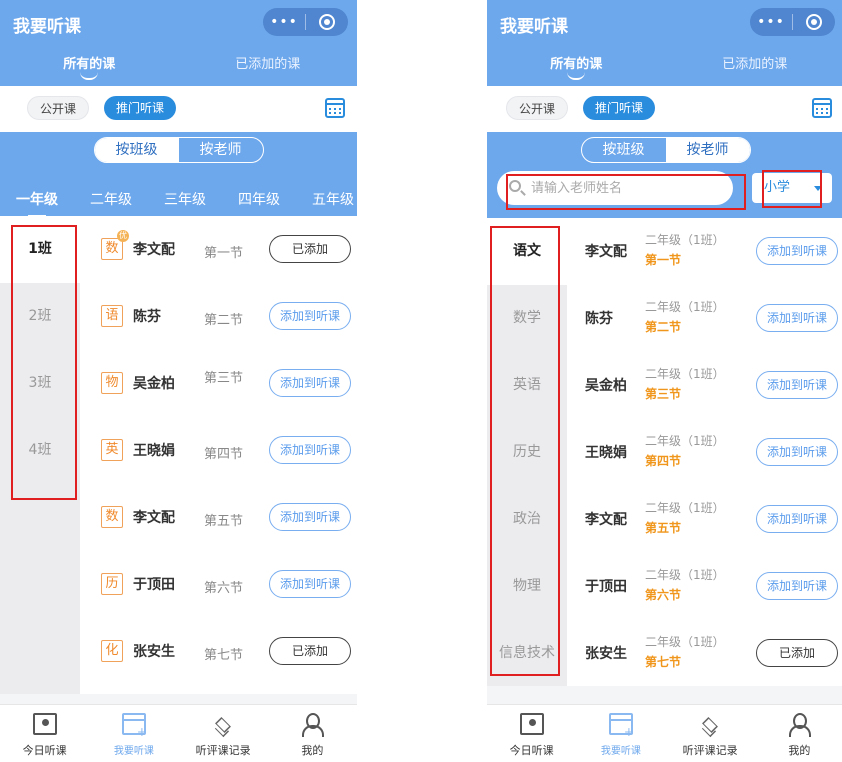 The width and height of the screenshot is (842, 762). I want to click on primary-tabs: 所有的课 已添加的课, so click(664, 67).